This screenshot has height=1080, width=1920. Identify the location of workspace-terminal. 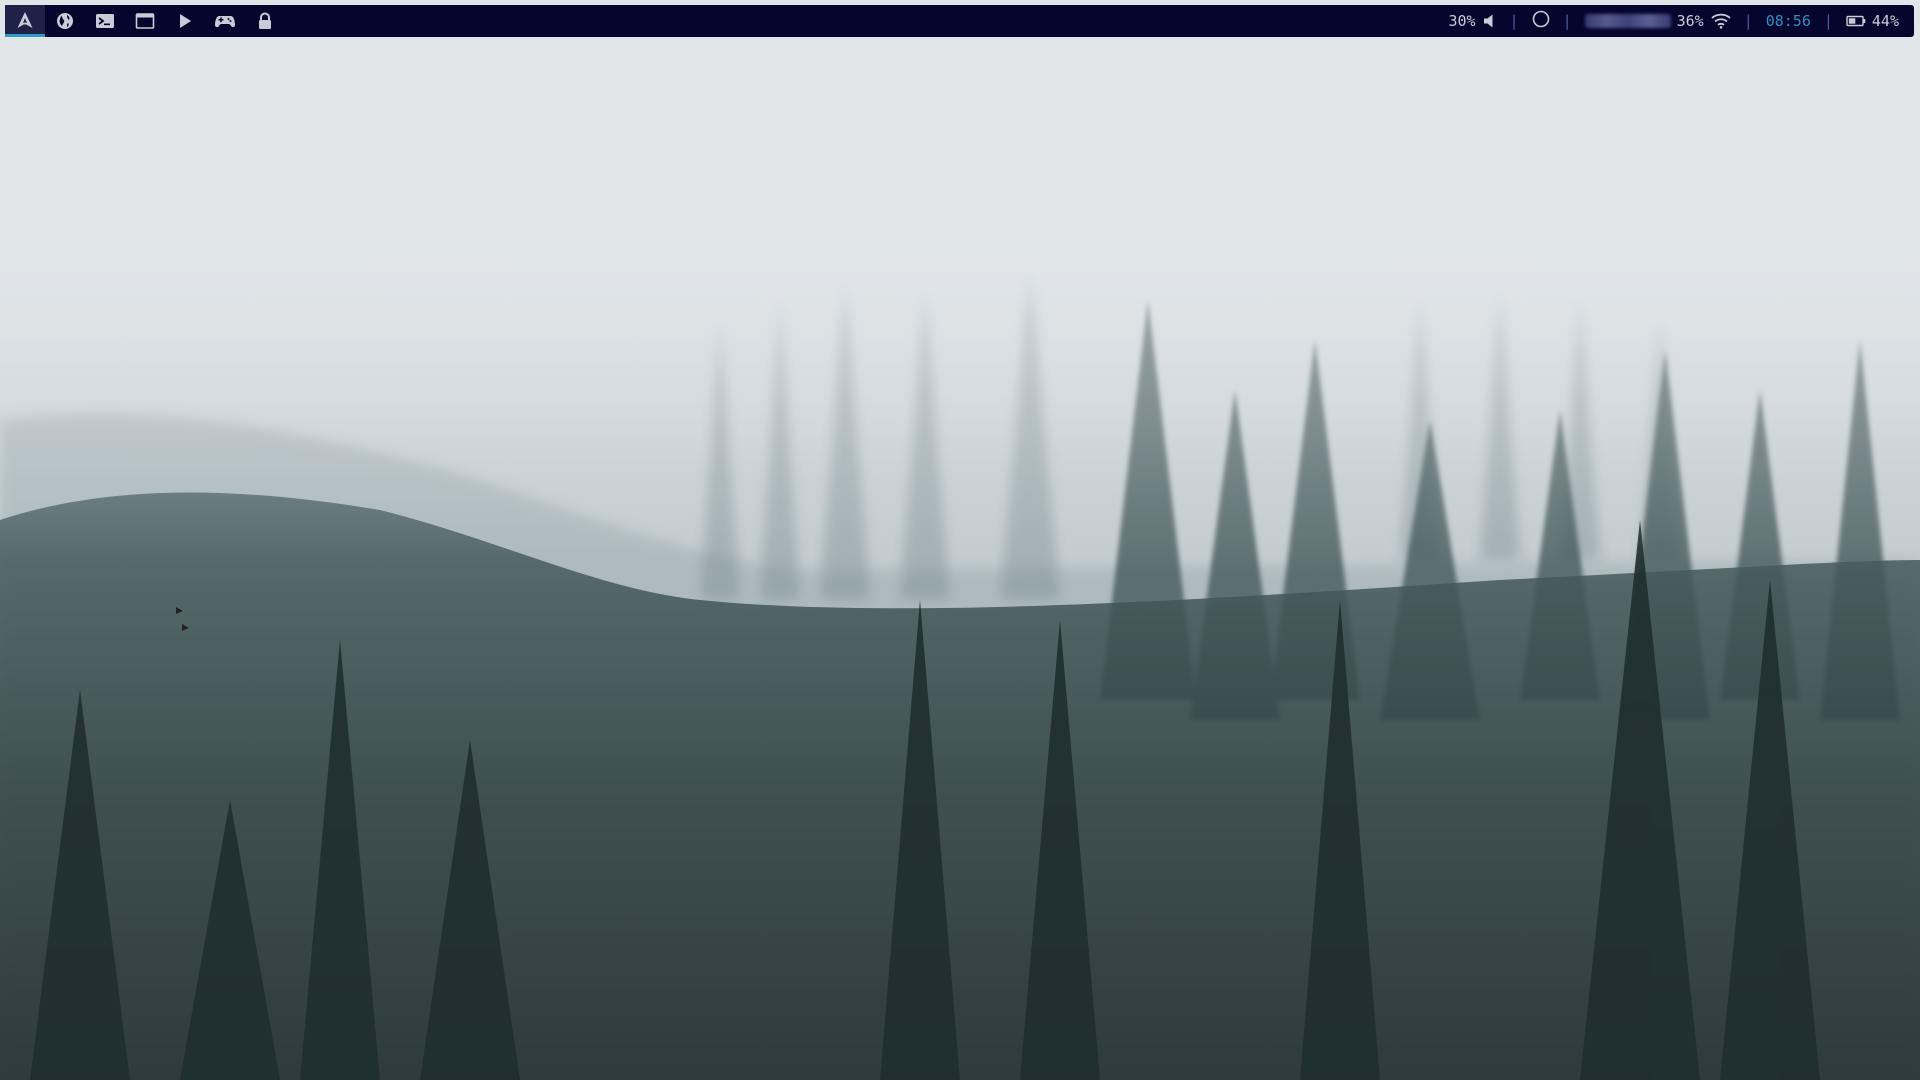
(105, 21).